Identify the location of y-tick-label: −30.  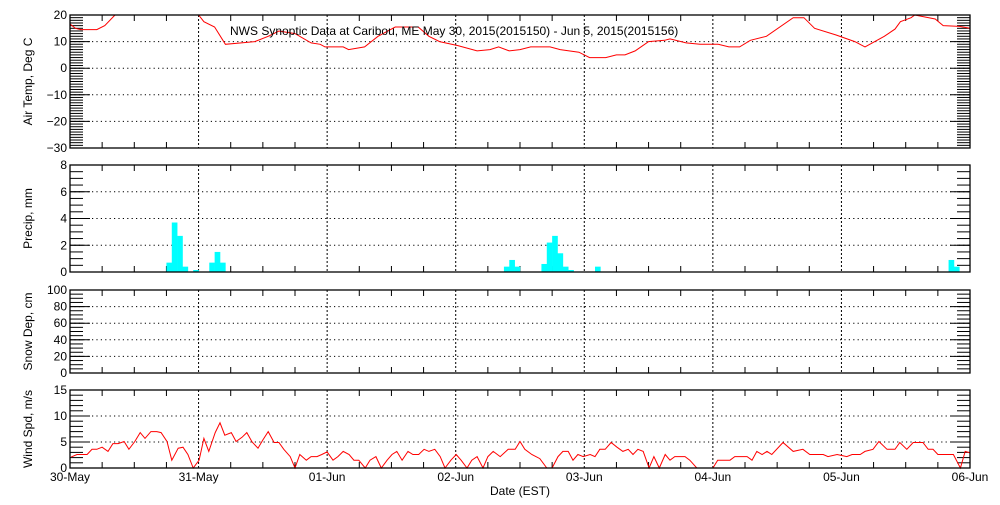
(57, 148).